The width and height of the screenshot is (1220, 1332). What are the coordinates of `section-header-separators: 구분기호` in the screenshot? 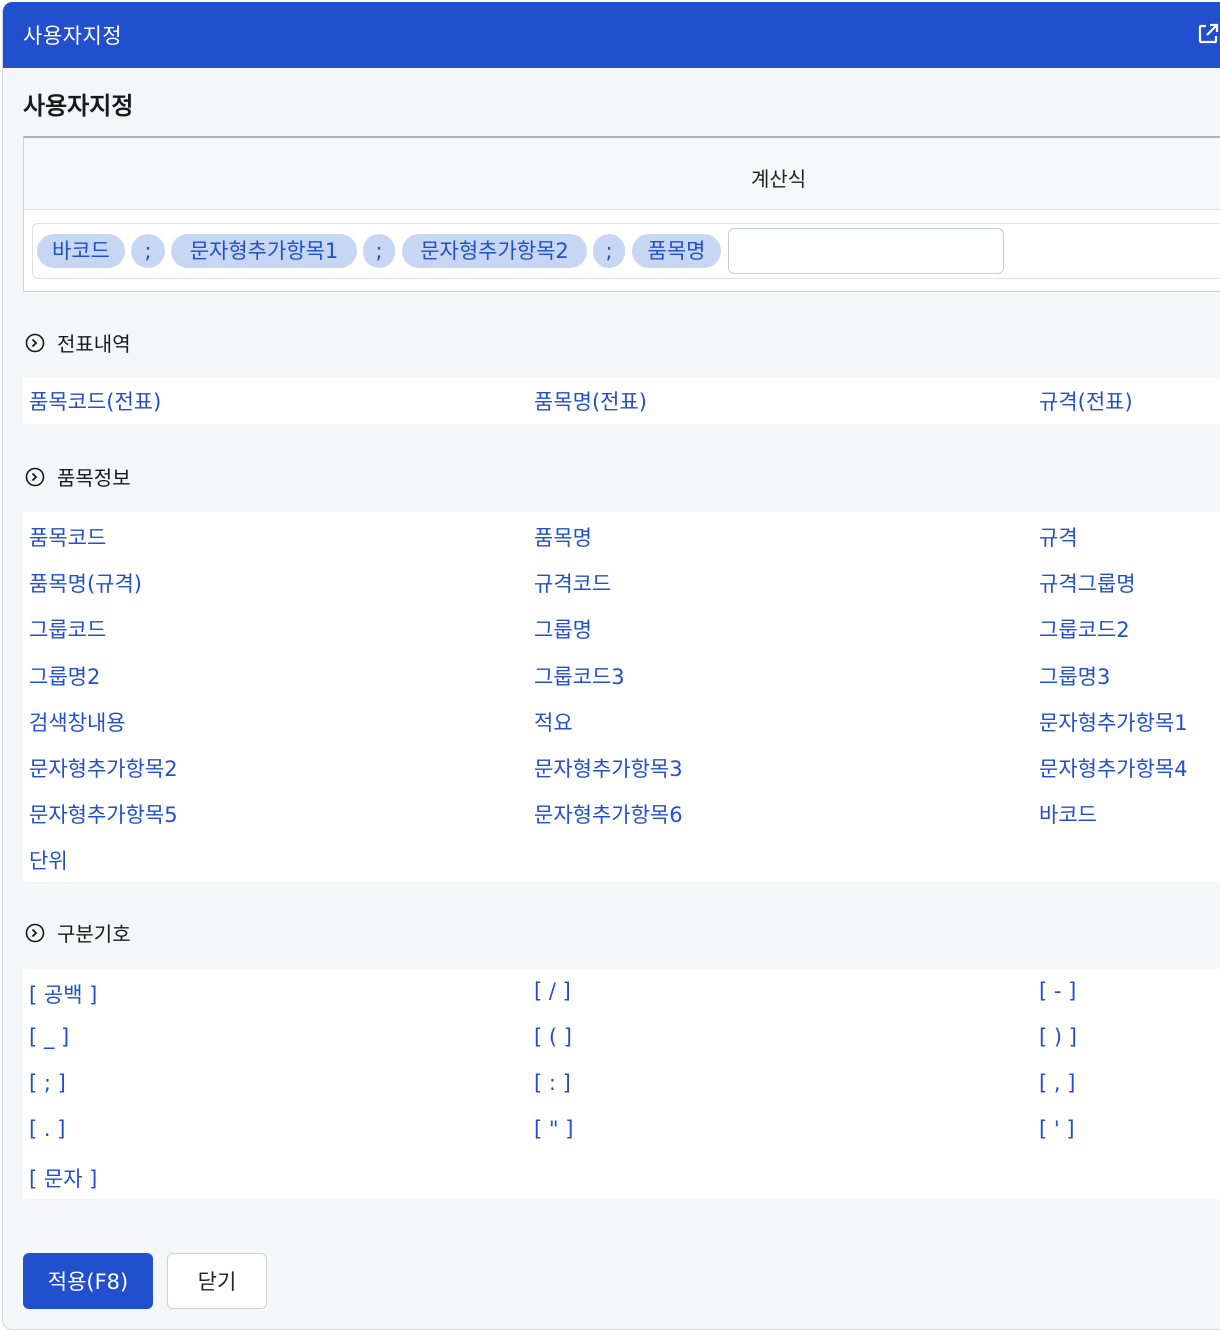 It's located at (78, 932).